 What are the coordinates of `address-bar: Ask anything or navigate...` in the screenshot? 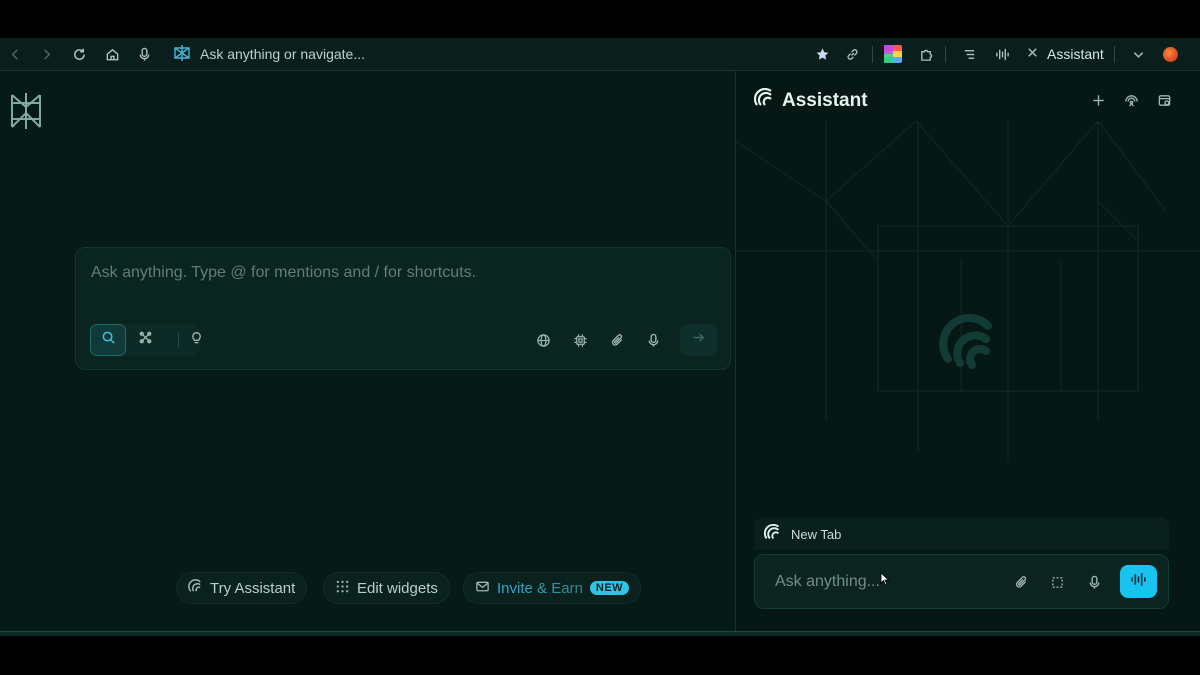 It's located at (268, 54).